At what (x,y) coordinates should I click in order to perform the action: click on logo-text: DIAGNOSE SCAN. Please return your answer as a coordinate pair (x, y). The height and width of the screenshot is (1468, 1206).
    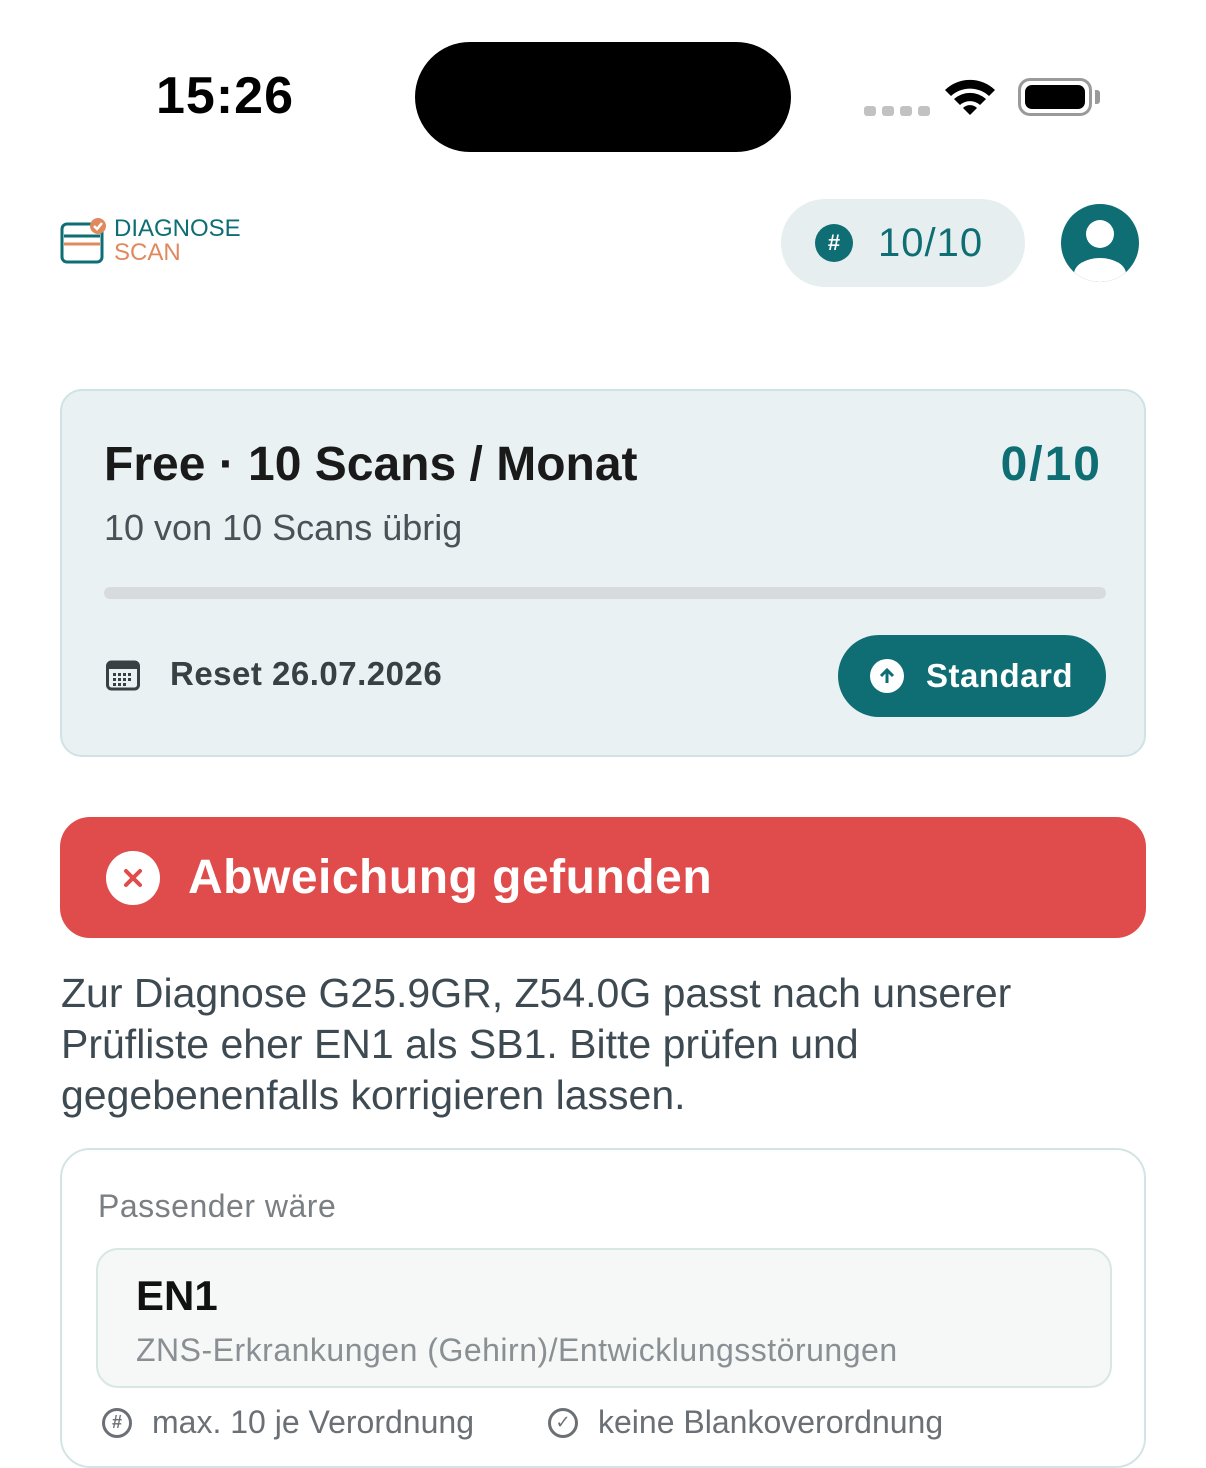
    Looking at the image, I should click on (177, 241).